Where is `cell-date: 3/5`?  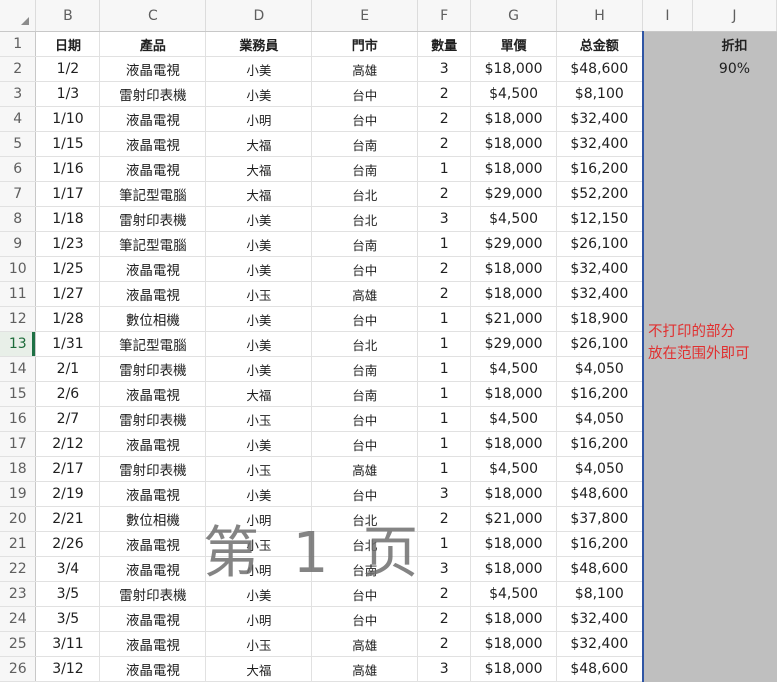
cell-date: 3/5 is located at coordinates (68, 619).